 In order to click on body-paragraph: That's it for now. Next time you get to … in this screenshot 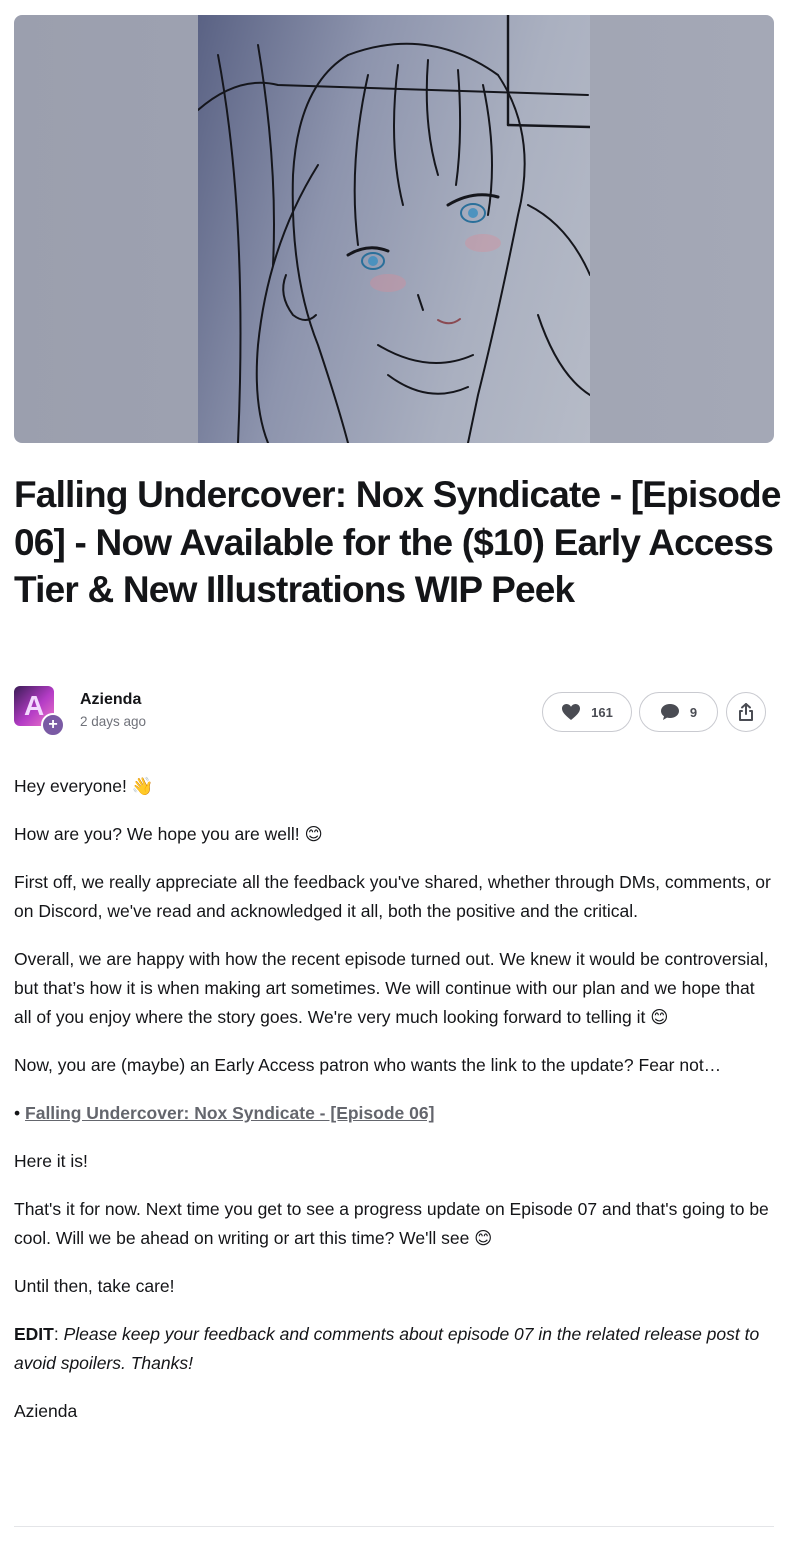, I will do `click(391, 1223)`.